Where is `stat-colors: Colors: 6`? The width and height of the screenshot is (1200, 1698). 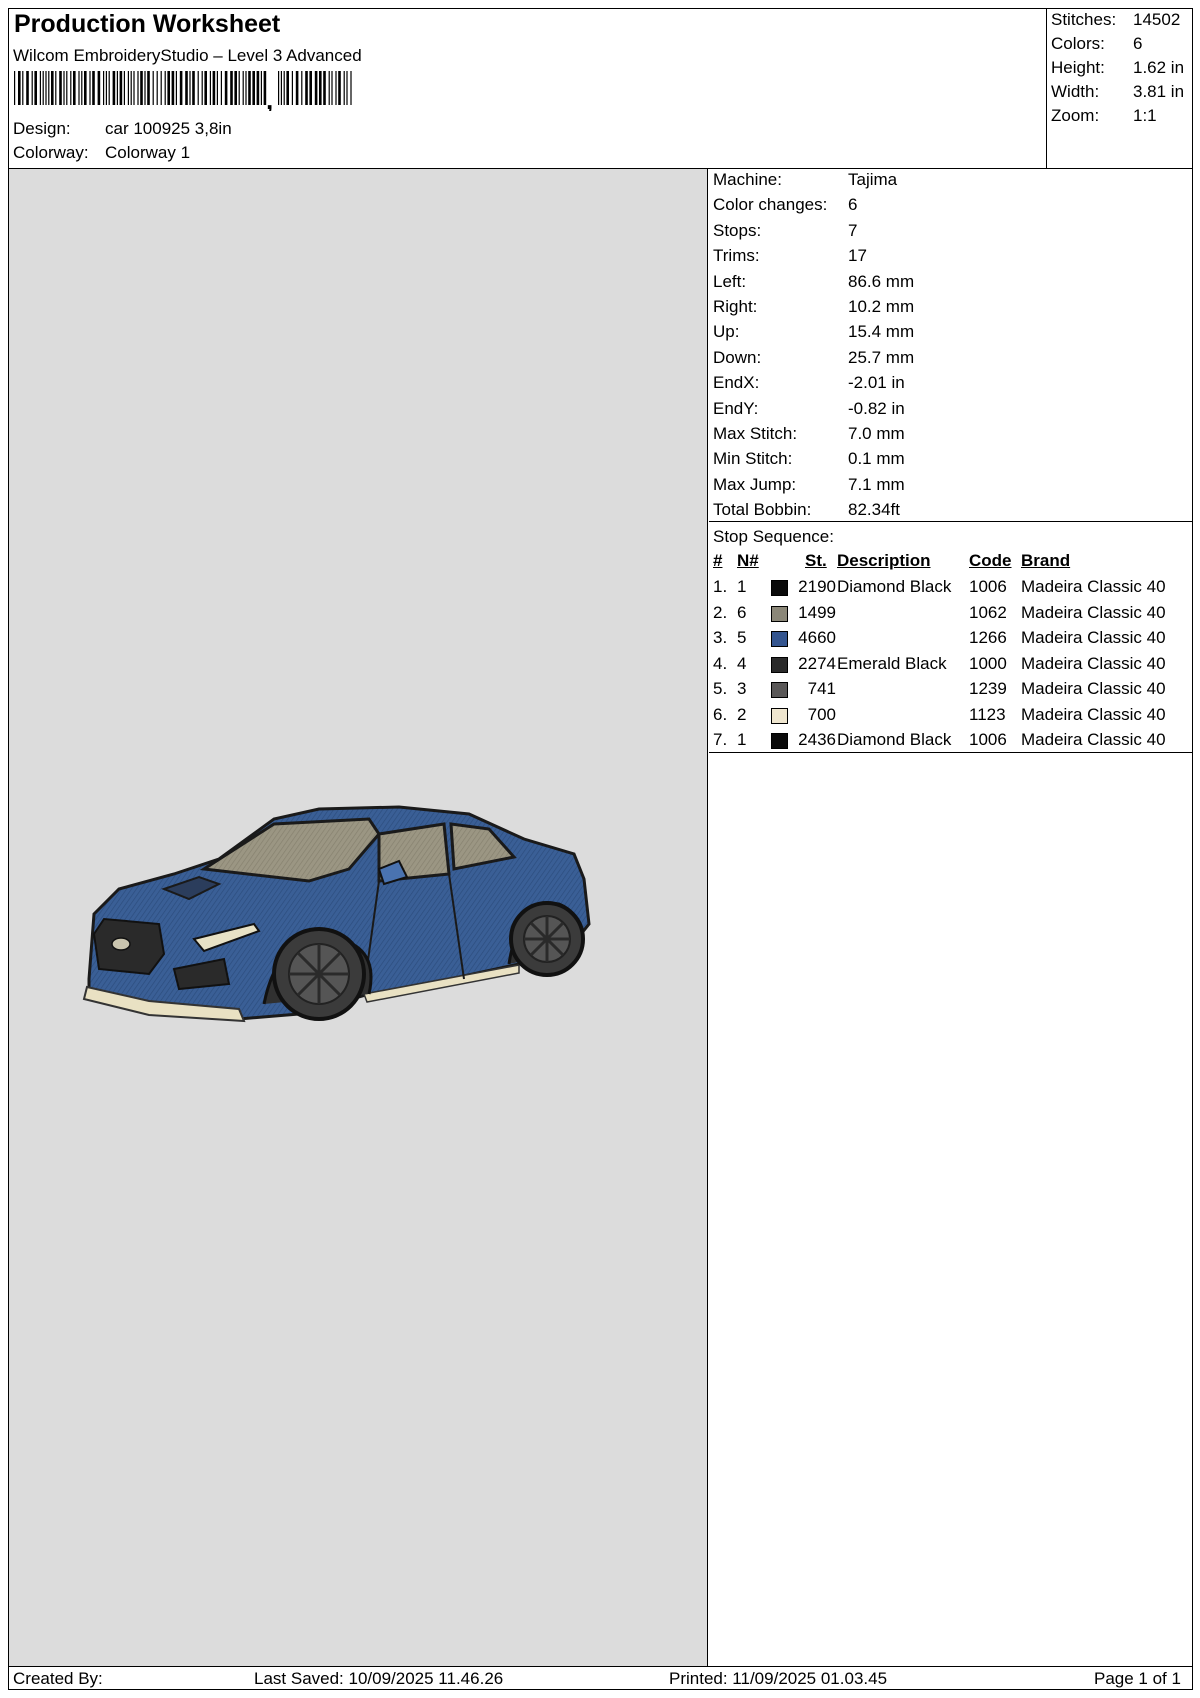 stat-colors: Colors: 6 is located at coordinates (1122, 44).